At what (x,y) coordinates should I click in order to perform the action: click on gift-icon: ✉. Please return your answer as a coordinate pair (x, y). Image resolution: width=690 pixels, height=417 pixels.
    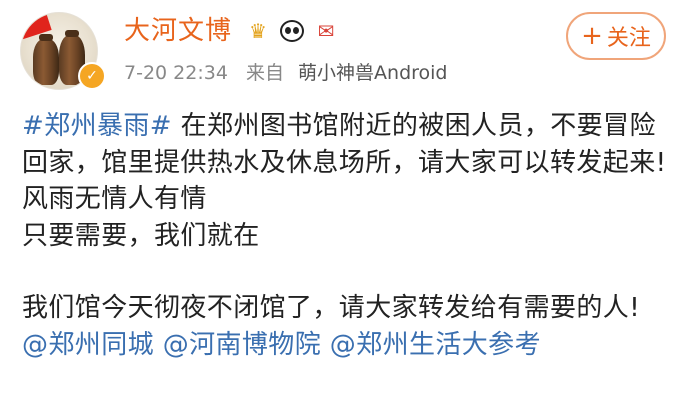
    Looking at the image, I should click on (326, 31).